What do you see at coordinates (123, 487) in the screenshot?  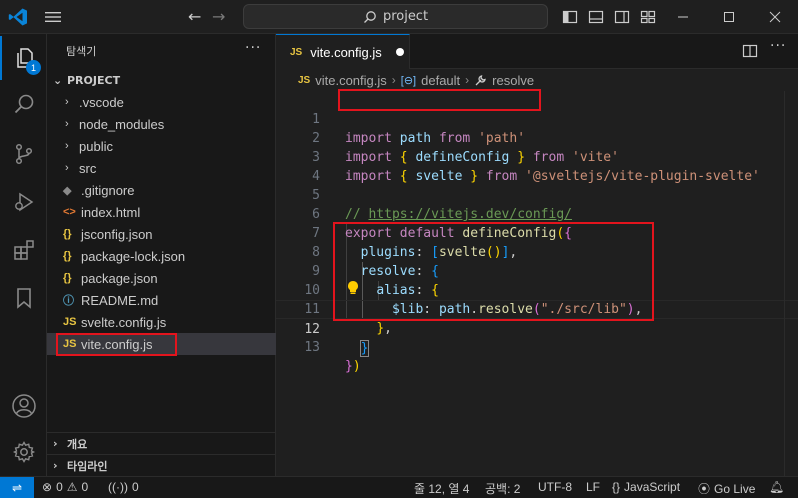 I see `ports-indicator: ((·)) 0` at bounding box center [123, 487].